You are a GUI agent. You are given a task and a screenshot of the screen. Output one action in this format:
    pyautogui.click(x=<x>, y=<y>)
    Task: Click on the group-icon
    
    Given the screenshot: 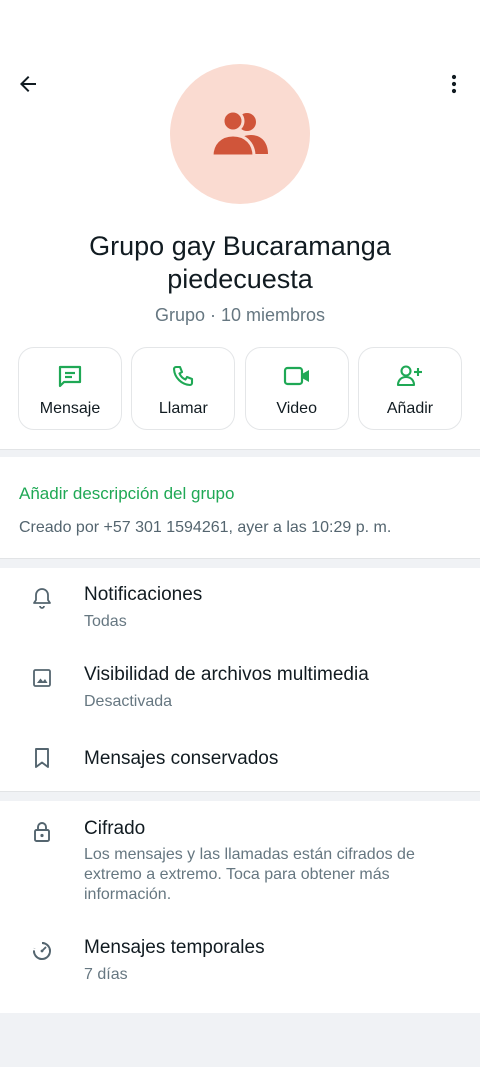 What is the action you would take?
    pyautogui.click(x=239, y=134)
    